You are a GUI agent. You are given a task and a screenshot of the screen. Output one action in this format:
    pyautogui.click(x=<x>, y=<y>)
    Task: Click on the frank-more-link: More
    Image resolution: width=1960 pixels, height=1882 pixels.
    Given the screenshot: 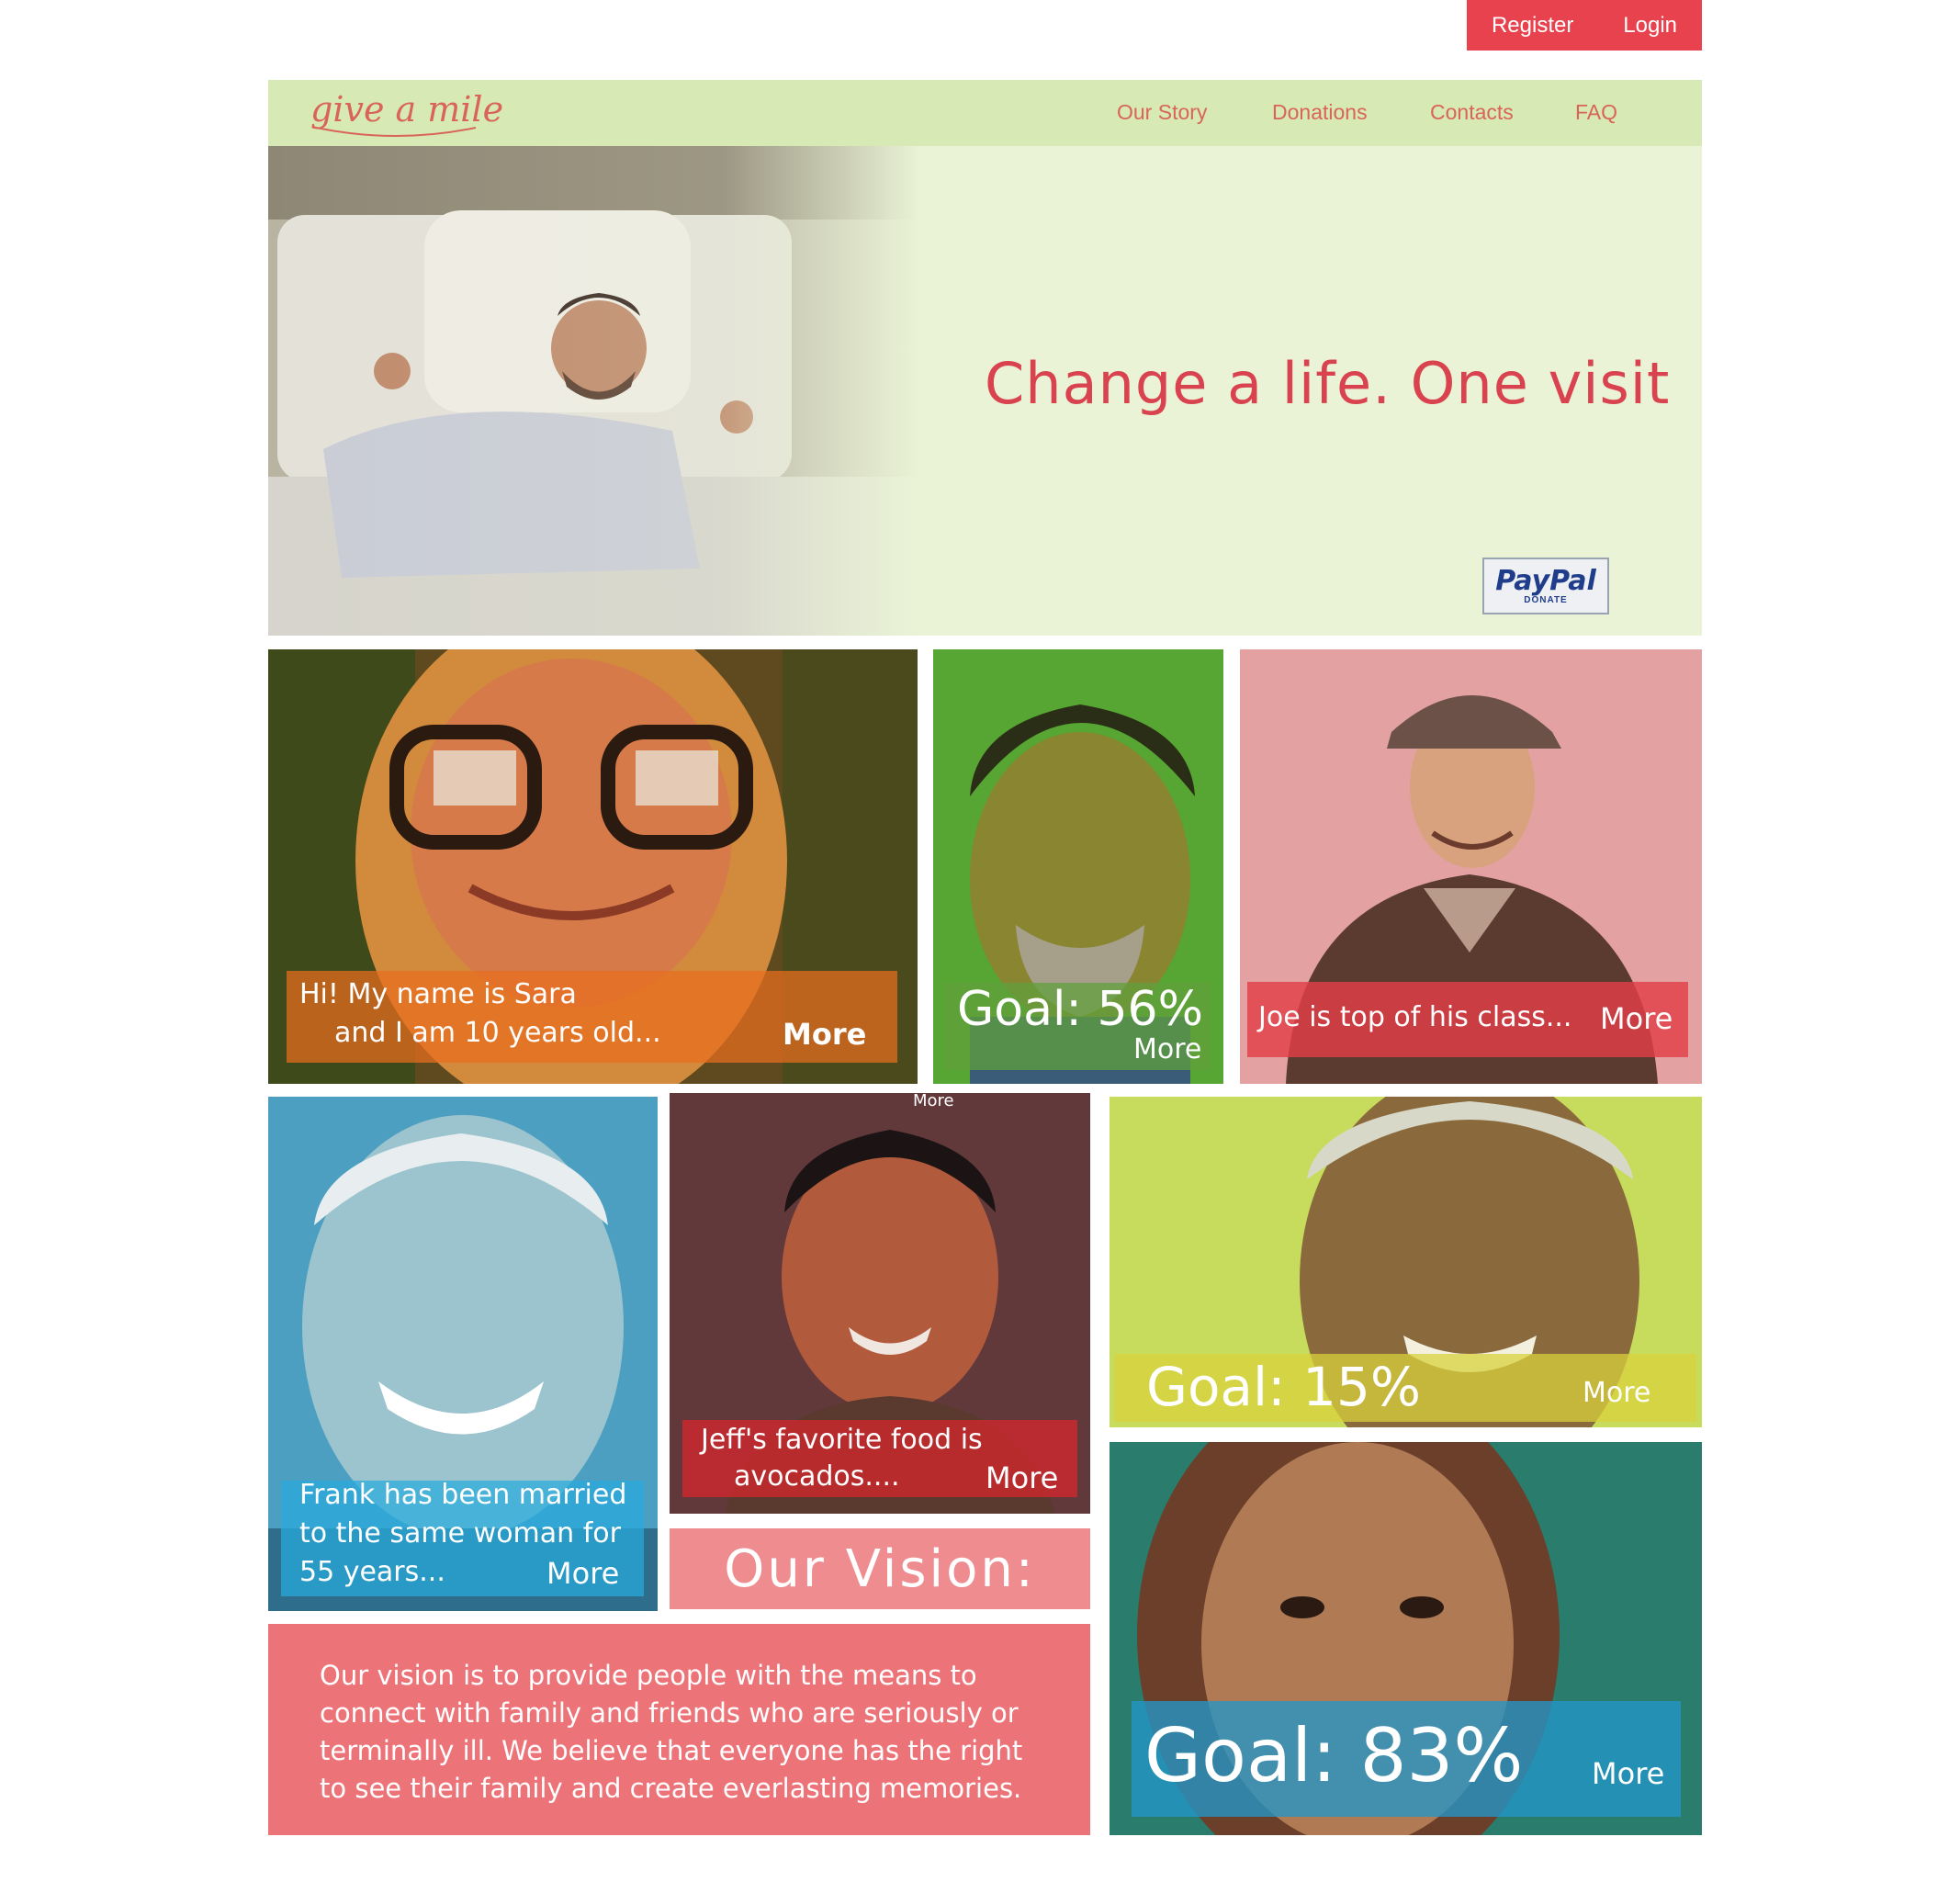 What is the action you would take?
    pyautogui.click(x=582, y=1573)
    